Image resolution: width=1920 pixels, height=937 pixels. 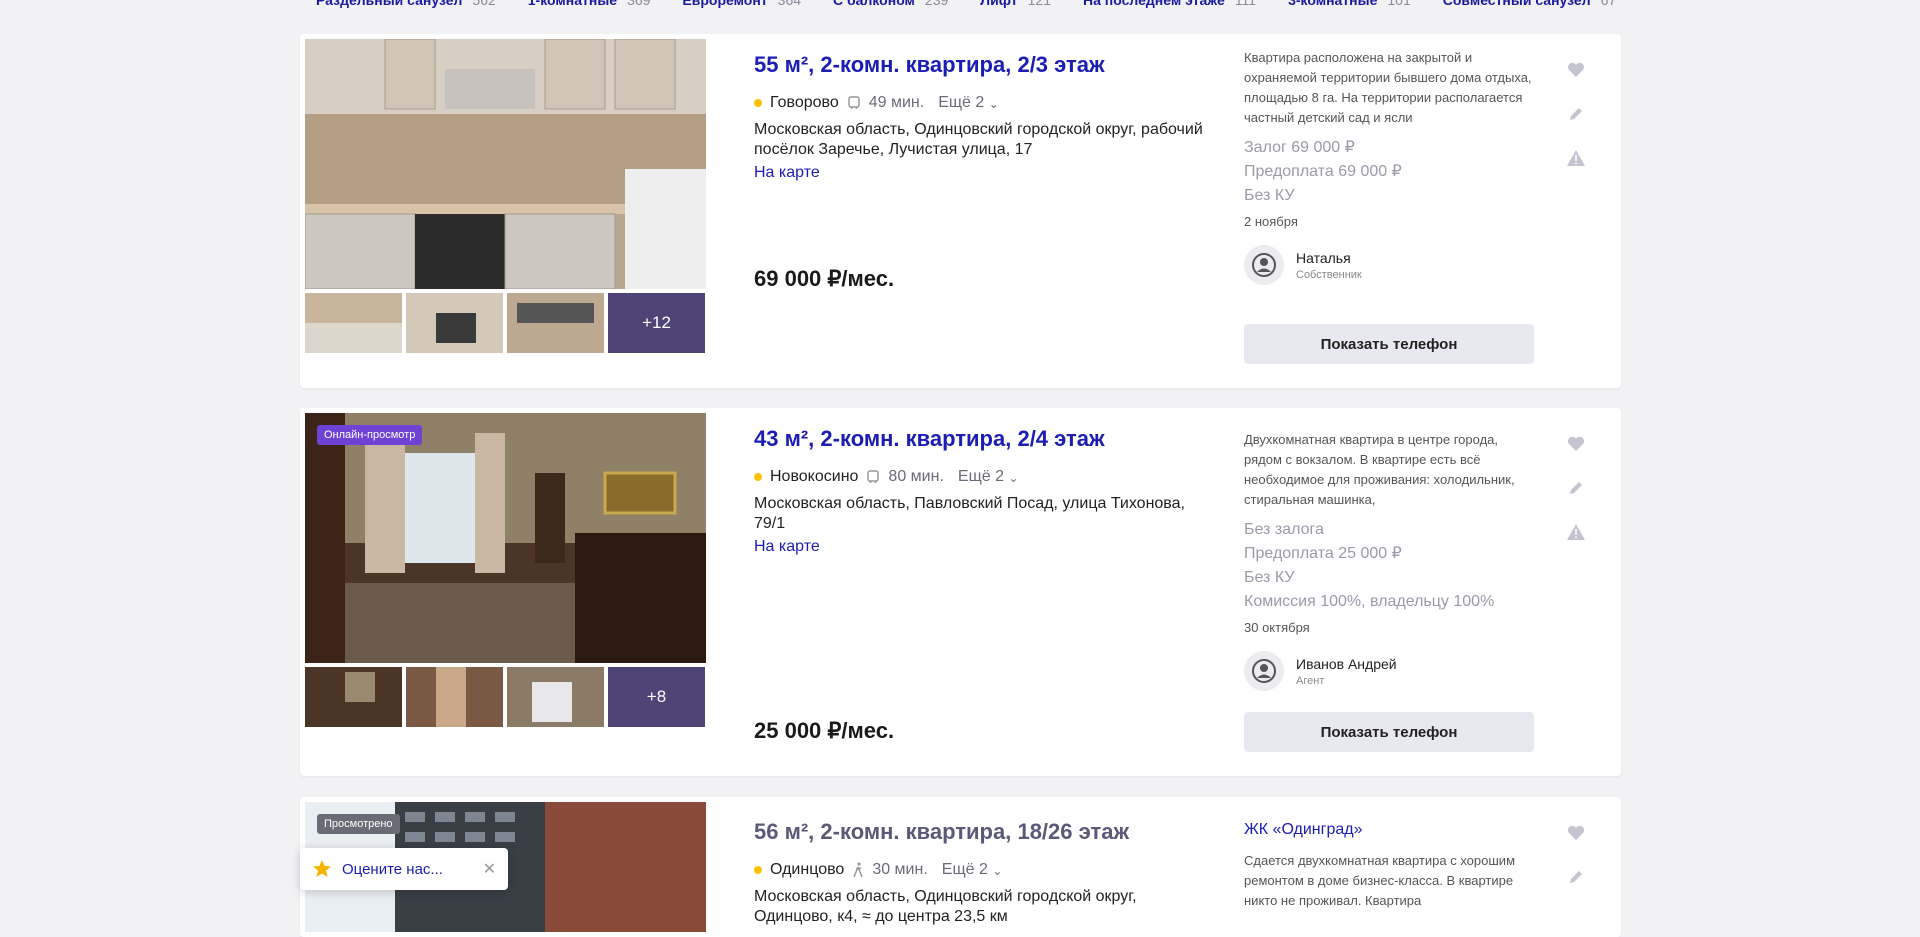 What do you see at coordinates (1391, 830) in the screenshot?
I see `residential-complex-link: ЖК «Одинград»` at bounding box center [1391, 830].